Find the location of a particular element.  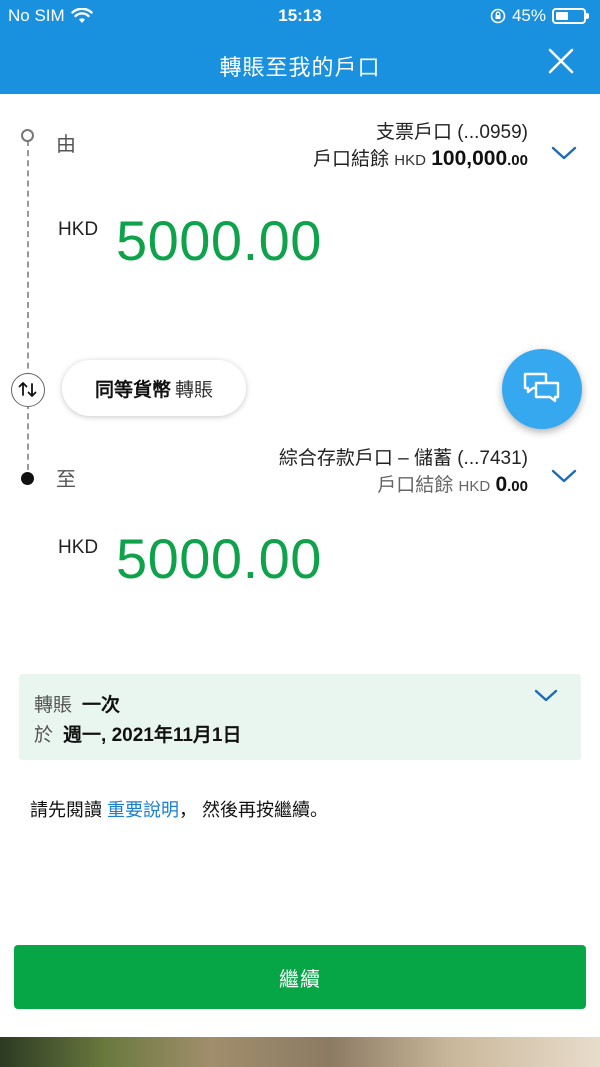

from-amount-input: 5000.00 is located at coordinates (219, 240).